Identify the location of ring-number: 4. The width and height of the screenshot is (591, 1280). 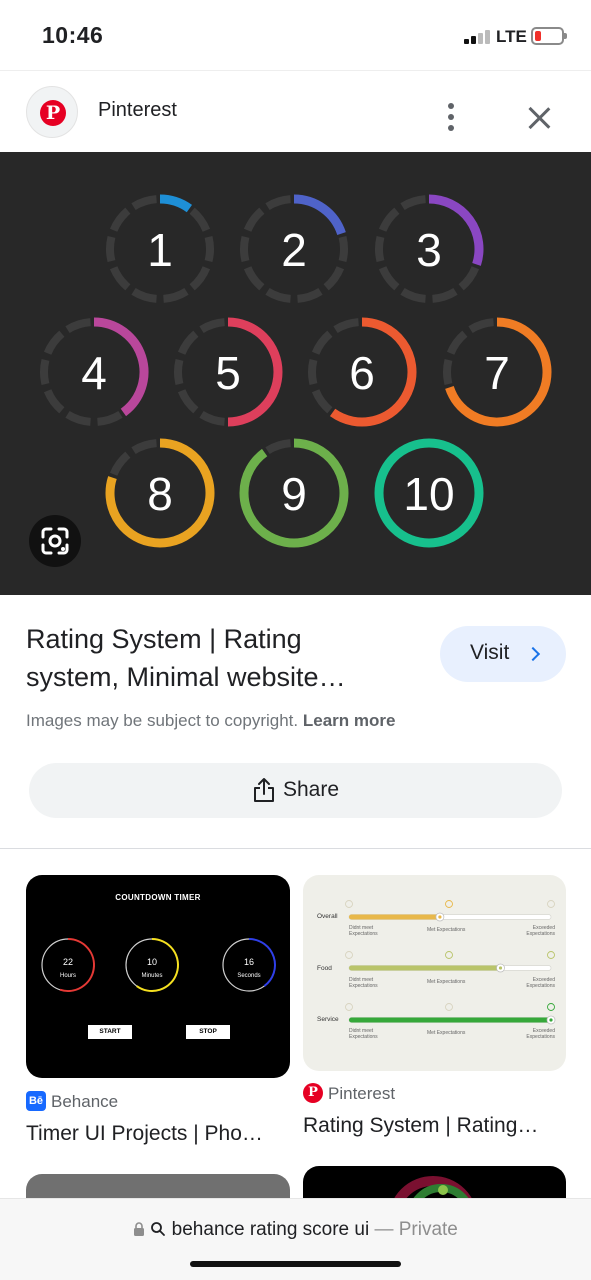
(94, 373).